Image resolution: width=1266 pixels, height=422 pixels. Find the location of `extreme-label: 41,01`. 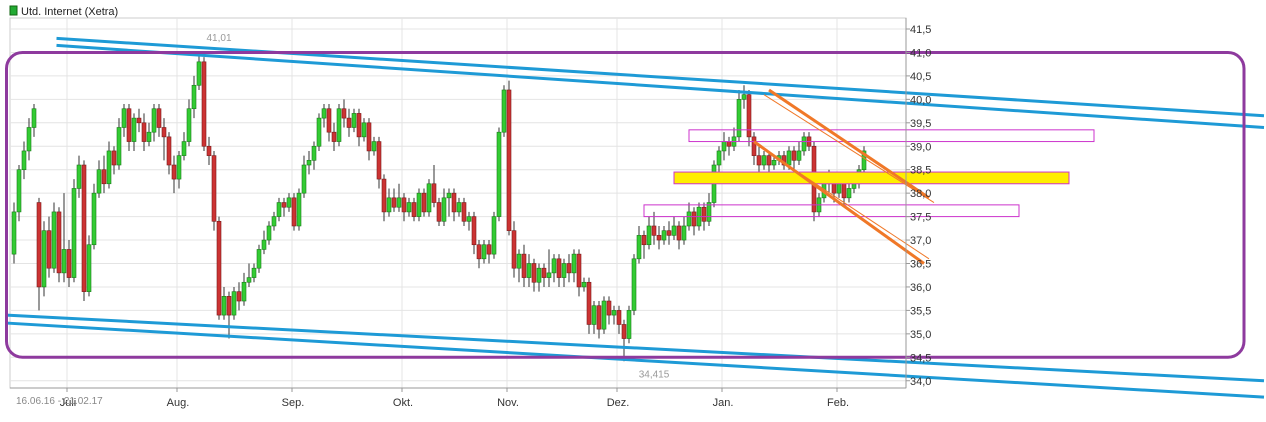

extreme-label: 41,01 is located at coordinates (218, 38).